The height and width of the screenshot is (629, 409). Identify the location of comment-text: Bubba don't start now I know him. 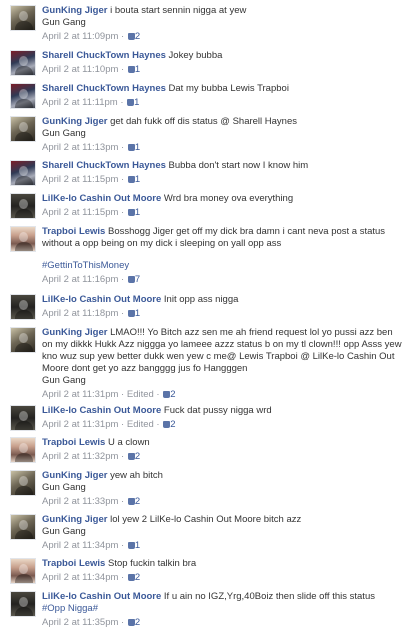
(238, 165).